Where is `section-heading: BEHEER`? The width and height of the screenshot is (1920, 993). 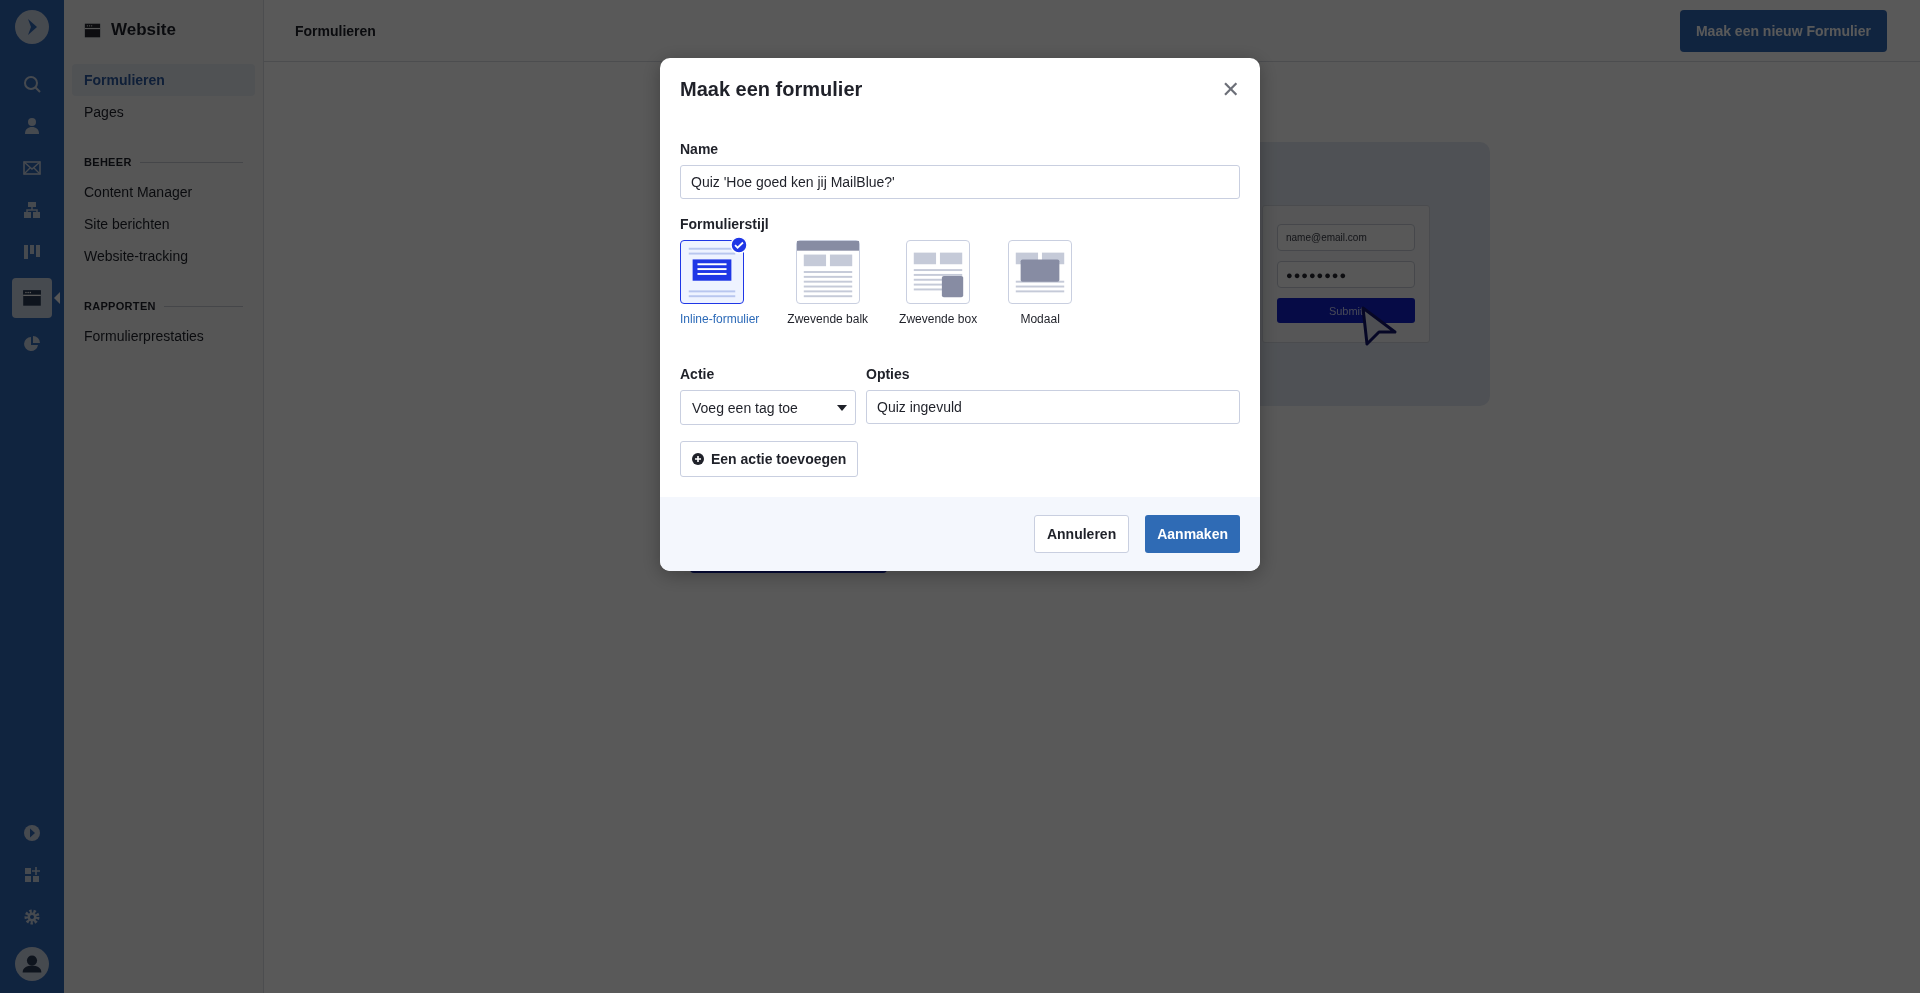
section-heading: BEHEER is located at coordinates (108, 162).